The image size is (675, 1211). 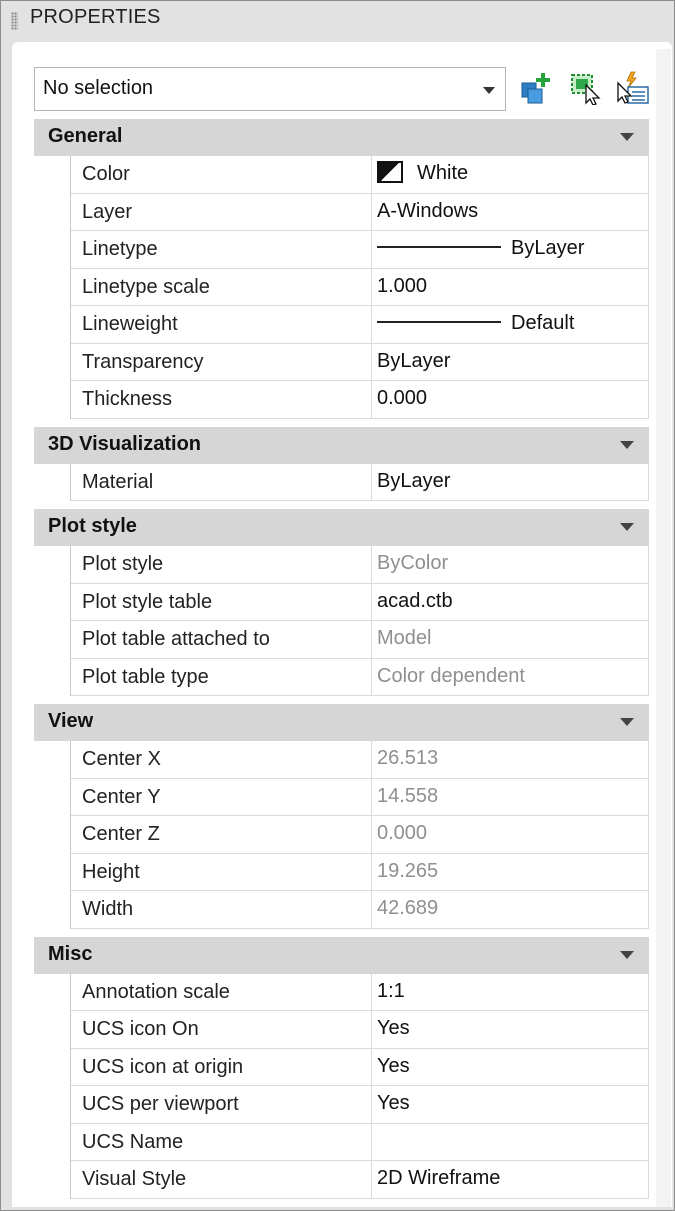 What do you see at coordinates (221, 1104) in the screenshot?
I see `property-label: UCS per viewport` at bounding box center [221, 1104].